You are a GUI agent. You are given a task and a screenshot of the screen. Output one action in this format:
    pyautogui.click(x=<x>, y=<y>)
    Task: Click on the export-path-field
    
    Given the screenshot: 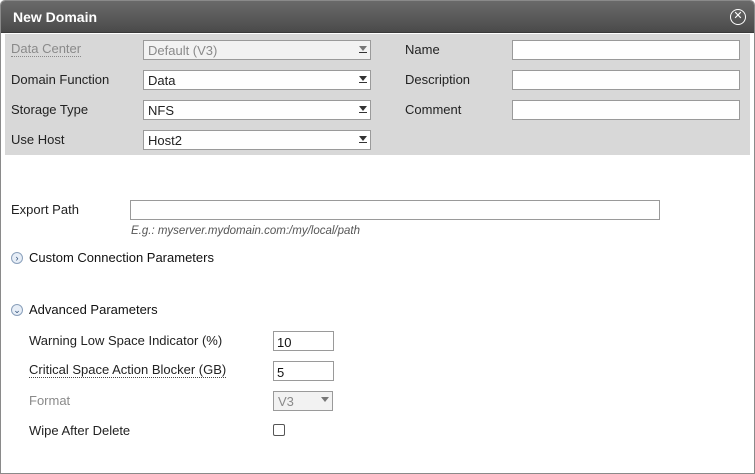 What is the action you would take?
    pyautogui.click(x=395, y=210)
    